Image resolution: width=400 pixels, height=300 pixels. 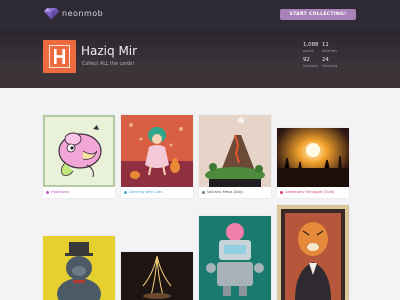 What do you see at coordinates (143, 192) in the screenshot?
I see `card-label-dancing-with-cats: Dancing with Cats` at bounding box center [143, 192].